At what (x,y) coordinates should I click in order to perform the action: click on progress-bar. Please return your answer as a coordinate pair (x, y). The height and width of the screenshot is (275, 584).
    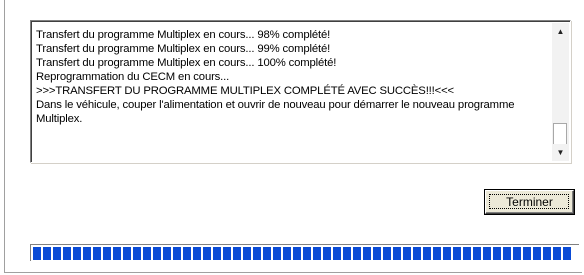
    Looking at the image, I should click on (304, 252).